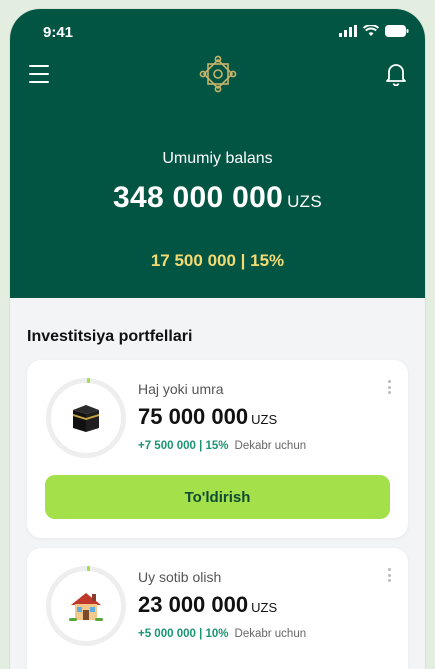 The image size is (435, 669). I want to click on portfolio-meta: +7 500 000 | 15% Dekabr uchun, so click(222, 446).